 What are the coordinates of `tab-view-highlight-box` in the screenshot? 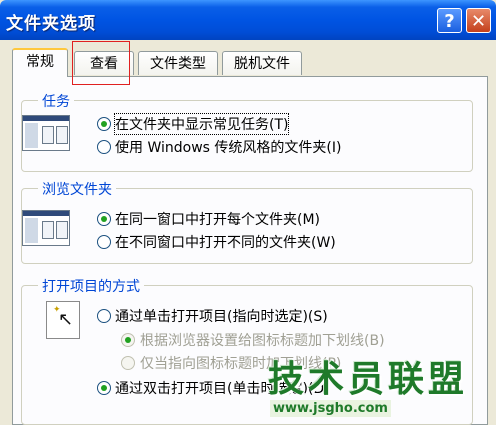 It's located at (101, 63).